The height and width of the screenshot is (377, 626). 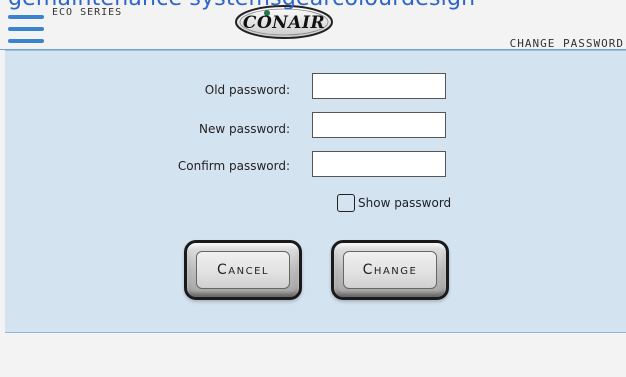 I want to click on new-password-input, so click(x=379, y=125).